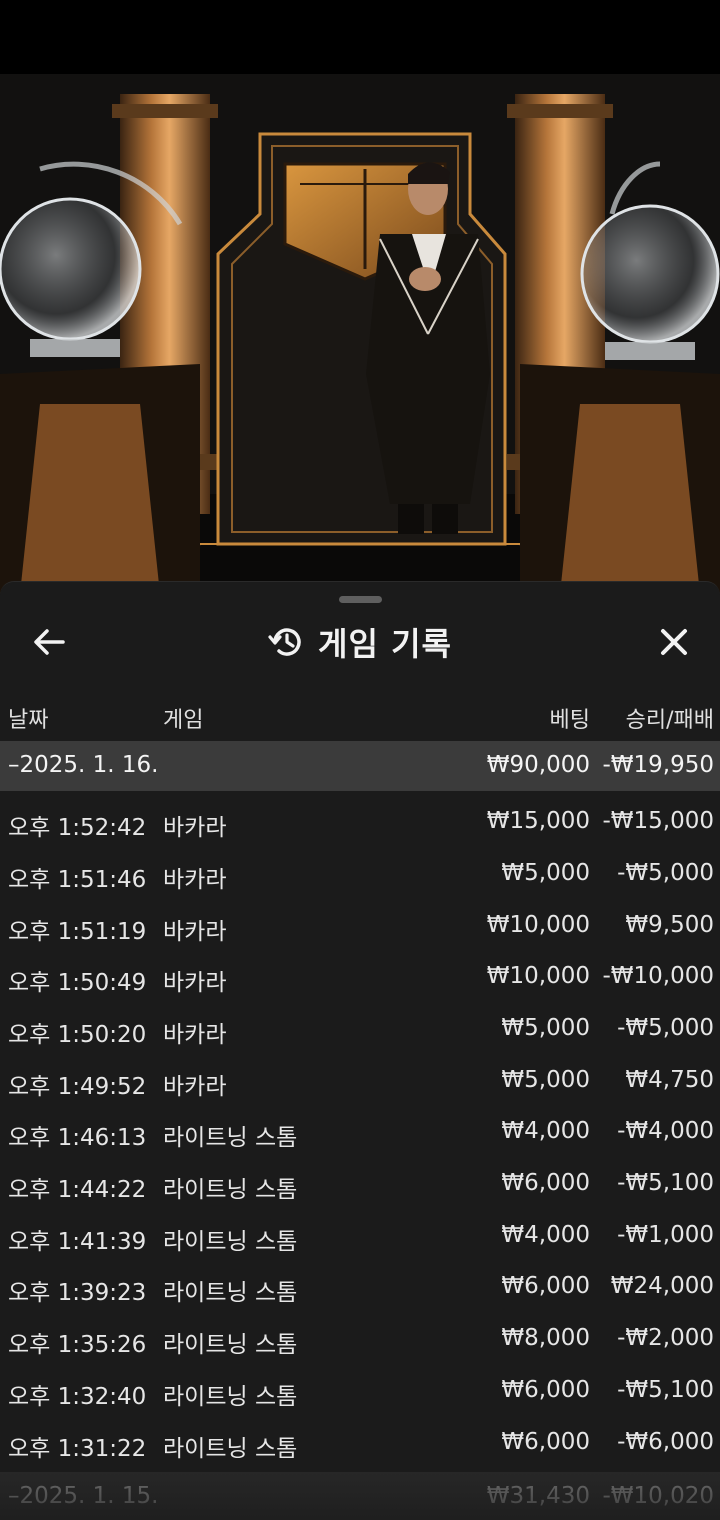  I want to click on row-time: 오후 1:41:39, so click(77, 1242).